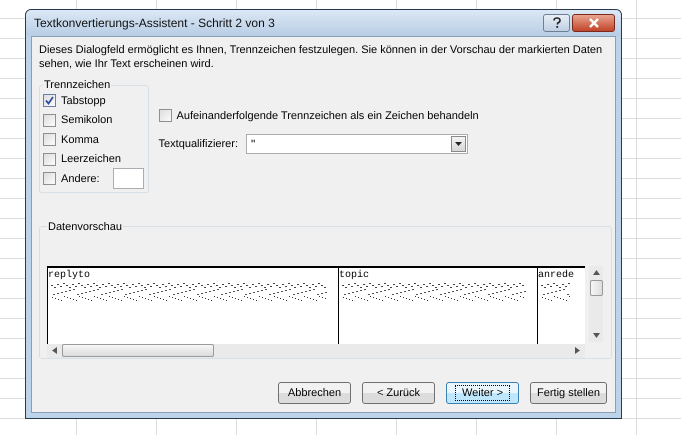 The height and width of the screenshot is (435, 681). Describe the element at coordinates (354, 275) in the screenshot. I see `column-header: topic` at that location.